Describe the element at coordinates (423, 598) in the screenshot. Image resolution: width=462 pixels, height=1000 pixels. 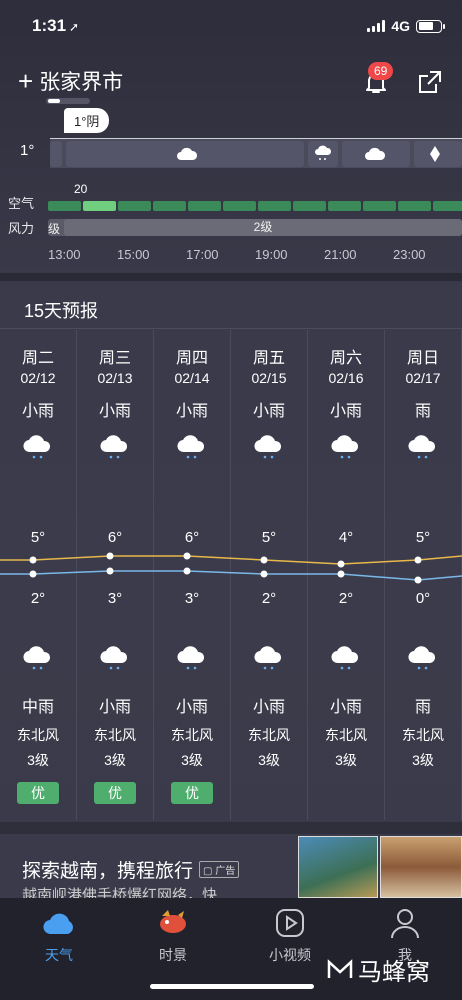
I see `low-temp: 0°` at that location.